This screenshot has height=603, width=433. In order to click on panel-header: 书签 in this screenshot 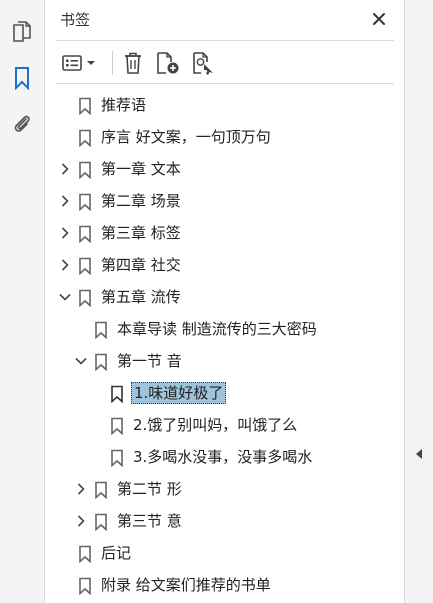, I will do `click(225, 19)`.